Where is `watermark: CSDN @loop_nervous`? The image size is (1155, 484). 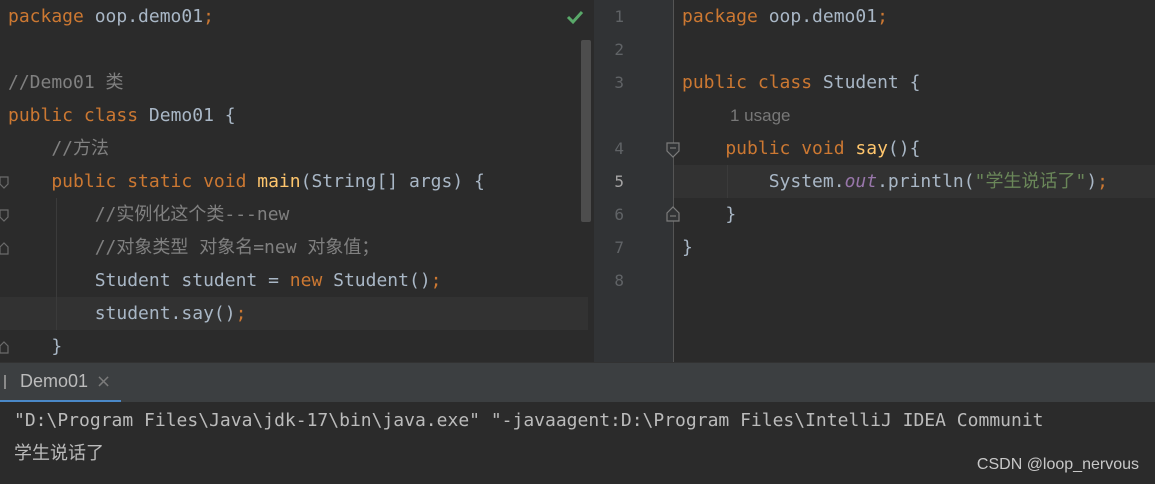 watermark: CSDN @loop_nervous is located at coordinates (1057, 464).